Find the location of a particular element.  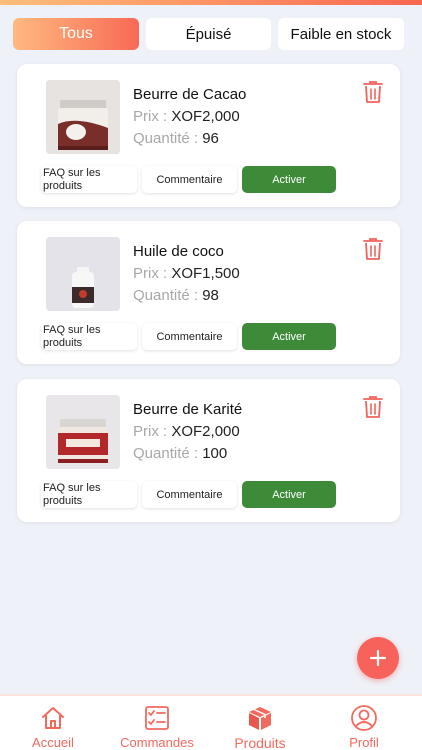

quantity-value: 96 is located at coordinates (210, 138).